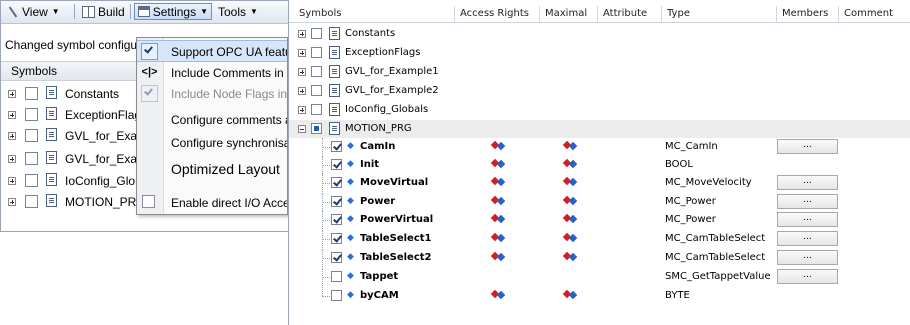 The width and height of the screenshot is (910, 325). Describe the element at coordinates (103, 136) in the screenshot. I see `tree-row-label: GVL_for_Exar` at that location.